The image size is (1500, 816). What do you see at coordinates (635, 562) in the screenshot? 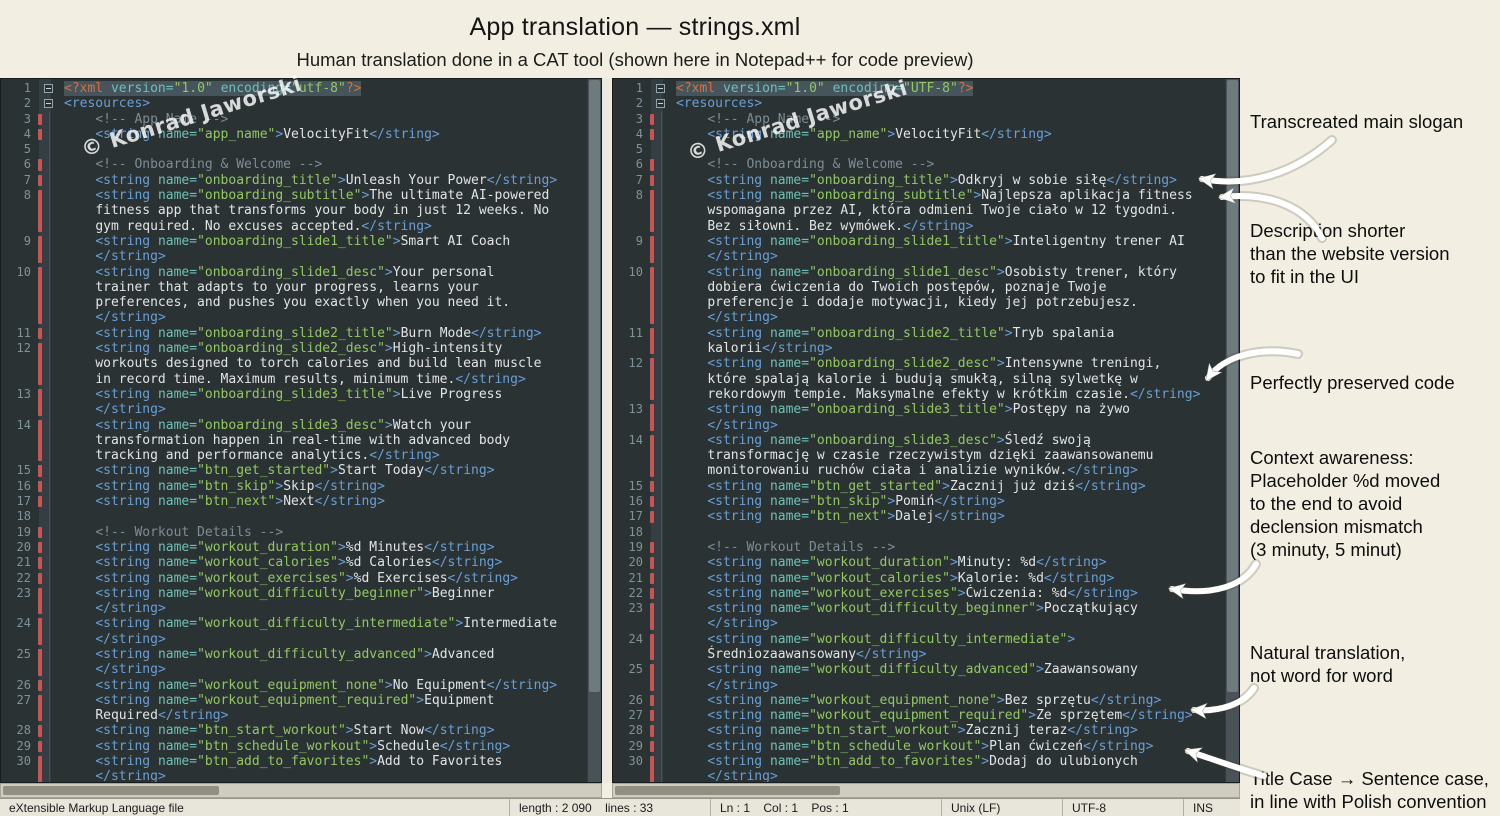
I see `line-number: 20` at bounding box center [635, 562].